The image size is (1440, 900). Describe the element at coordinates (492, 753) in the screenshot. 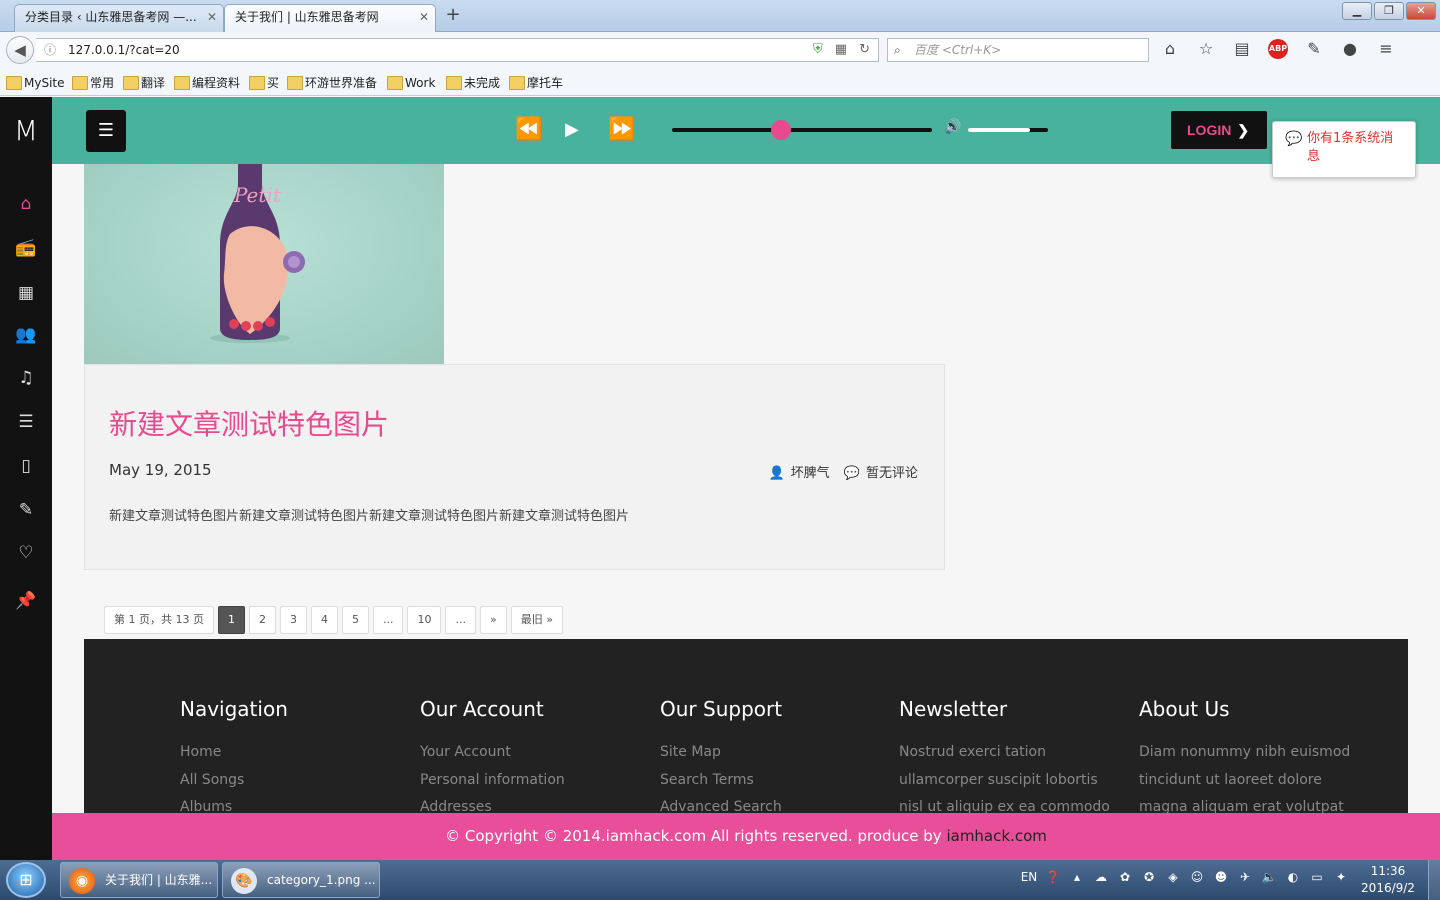

I see `footer-link: Your Account` at that location.